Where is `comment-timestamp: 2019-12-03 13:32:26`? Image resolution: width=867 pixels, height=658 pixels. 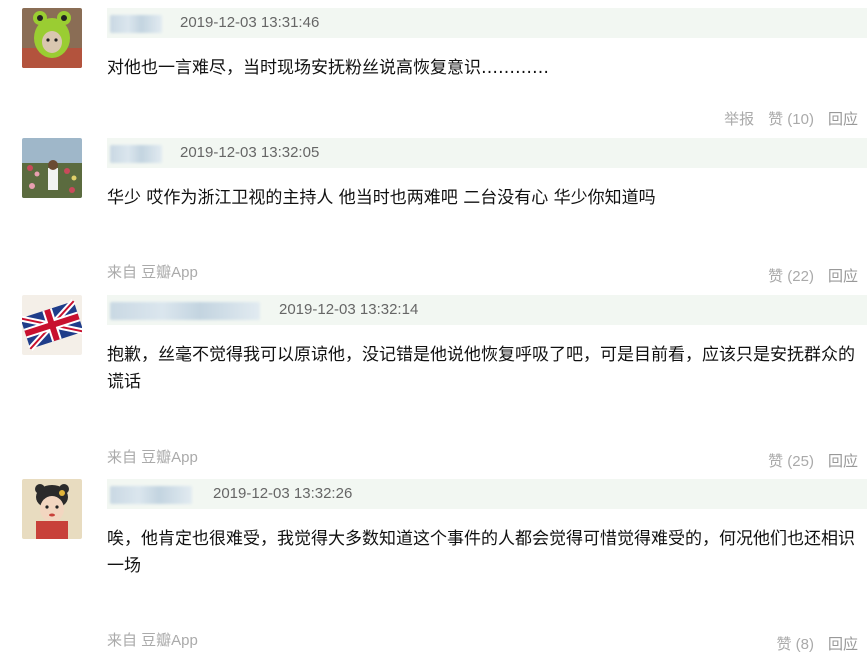 comment-timestamp: 2019-12-03 13:32:26 is located at coordinates (283, 493).